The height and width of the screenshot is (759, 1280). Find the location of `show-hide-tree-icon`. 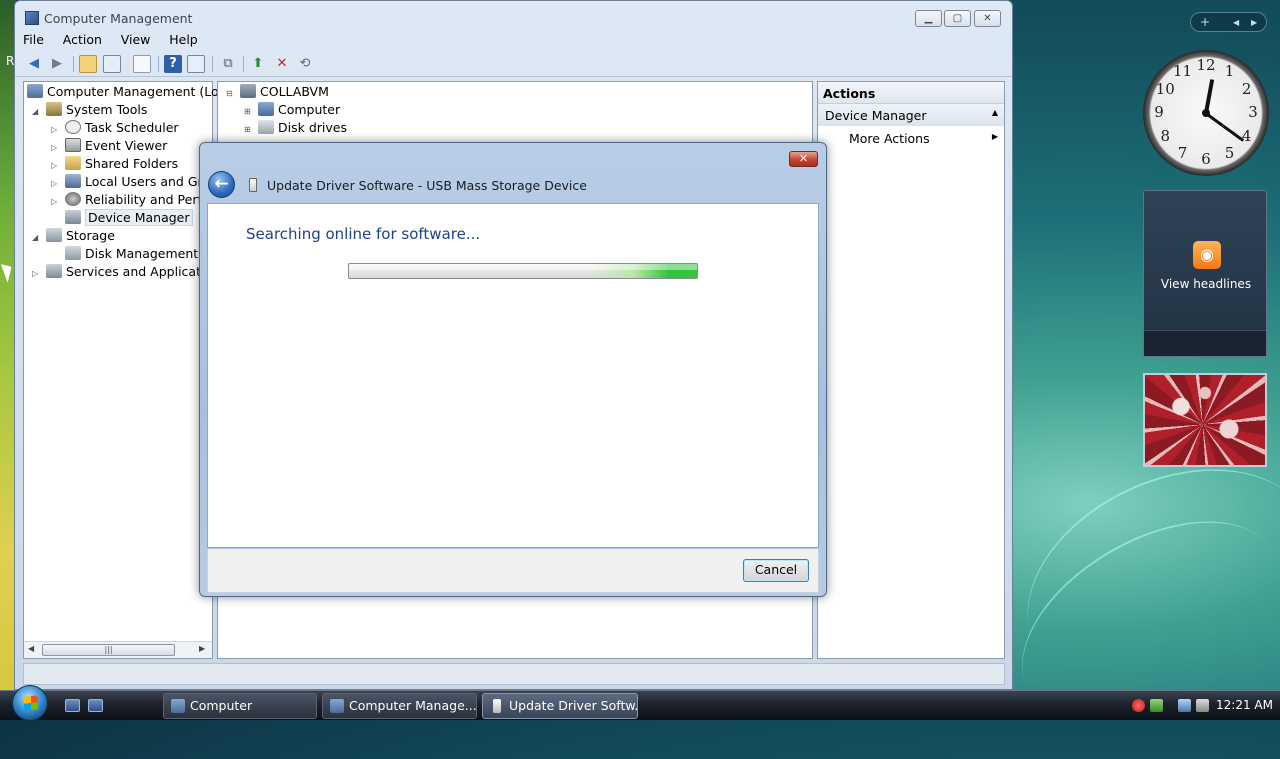

show-hide-tree-icon is located at coordinates (112, 64).